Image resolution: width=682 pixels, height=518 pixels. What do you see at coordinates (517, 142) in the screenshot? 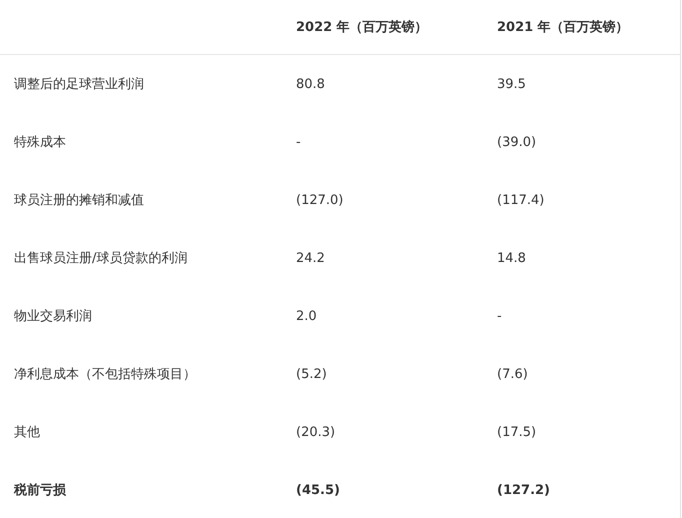
I see `table-cell-text: (39.0)` at bounding box center [517, 142].